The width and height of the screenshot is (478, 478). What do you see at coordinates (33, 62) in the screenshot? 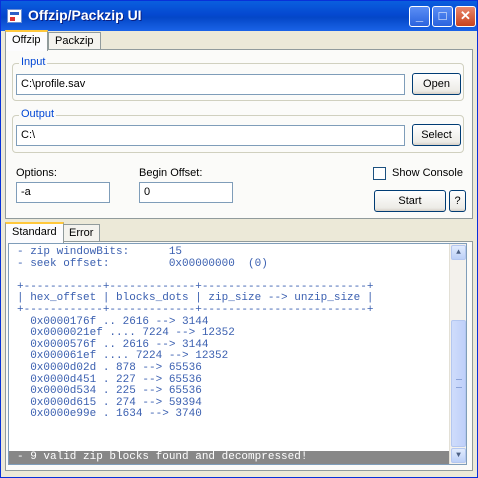
I see `input-group-label: Input` at bounding box center [33, 62].